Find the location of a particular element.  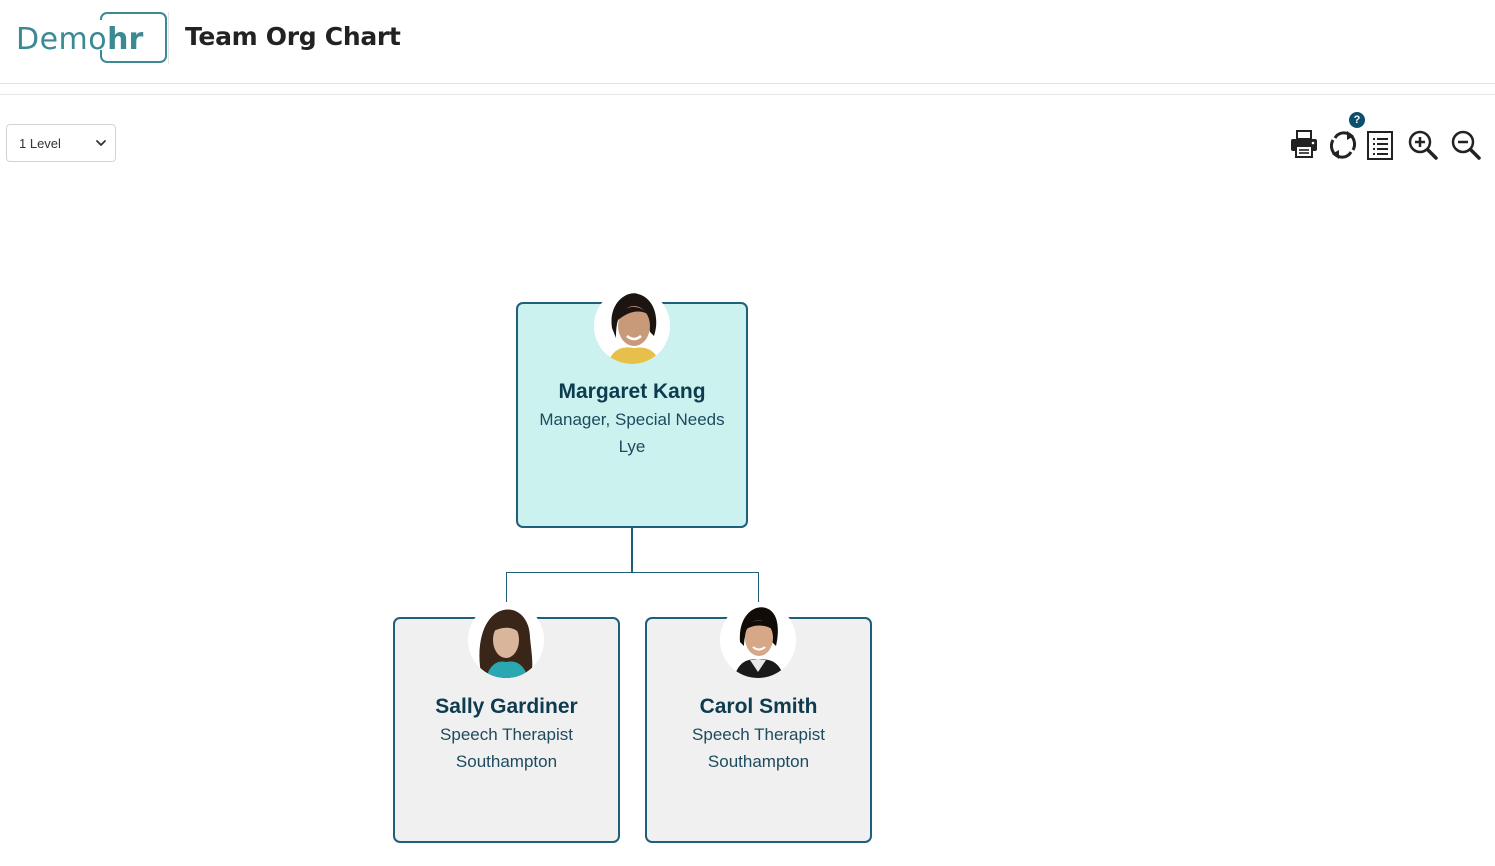

print-icon is located at coordinates (1304, 144).